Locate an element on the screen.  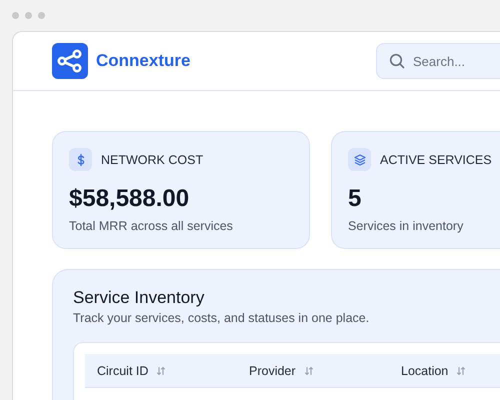
stat-label: NETWORK COST is located at coordinates (152, 159).